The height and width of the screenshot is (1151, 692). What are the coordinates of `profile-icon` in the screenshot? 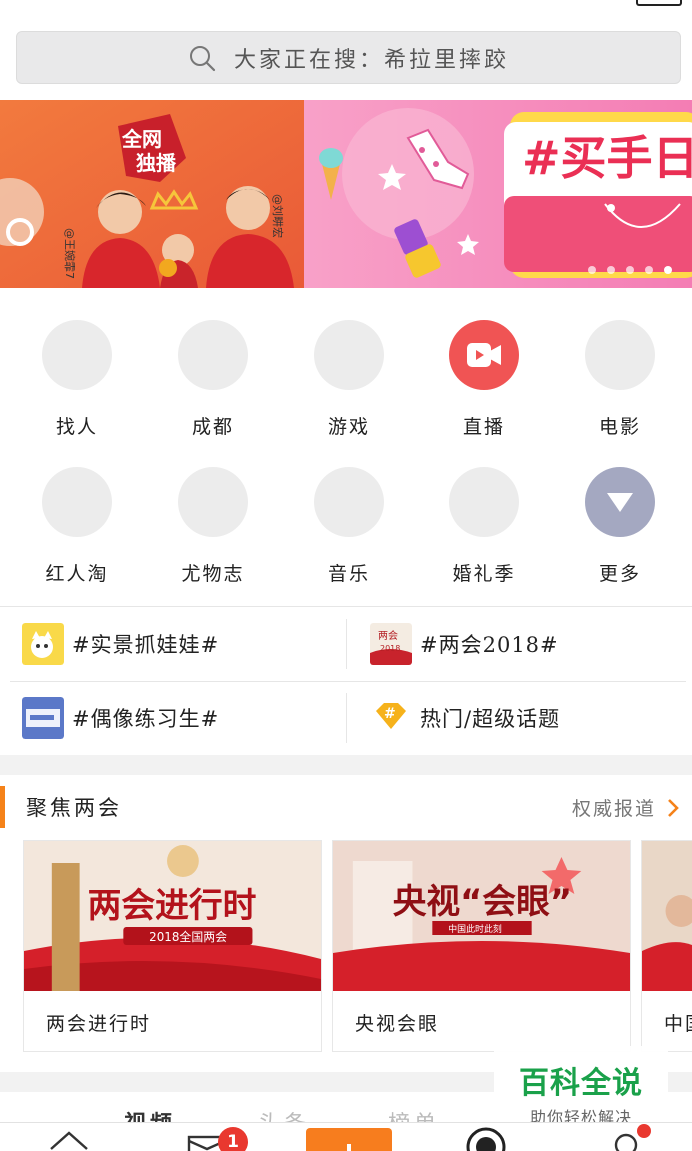 It's located at (630, 1137).